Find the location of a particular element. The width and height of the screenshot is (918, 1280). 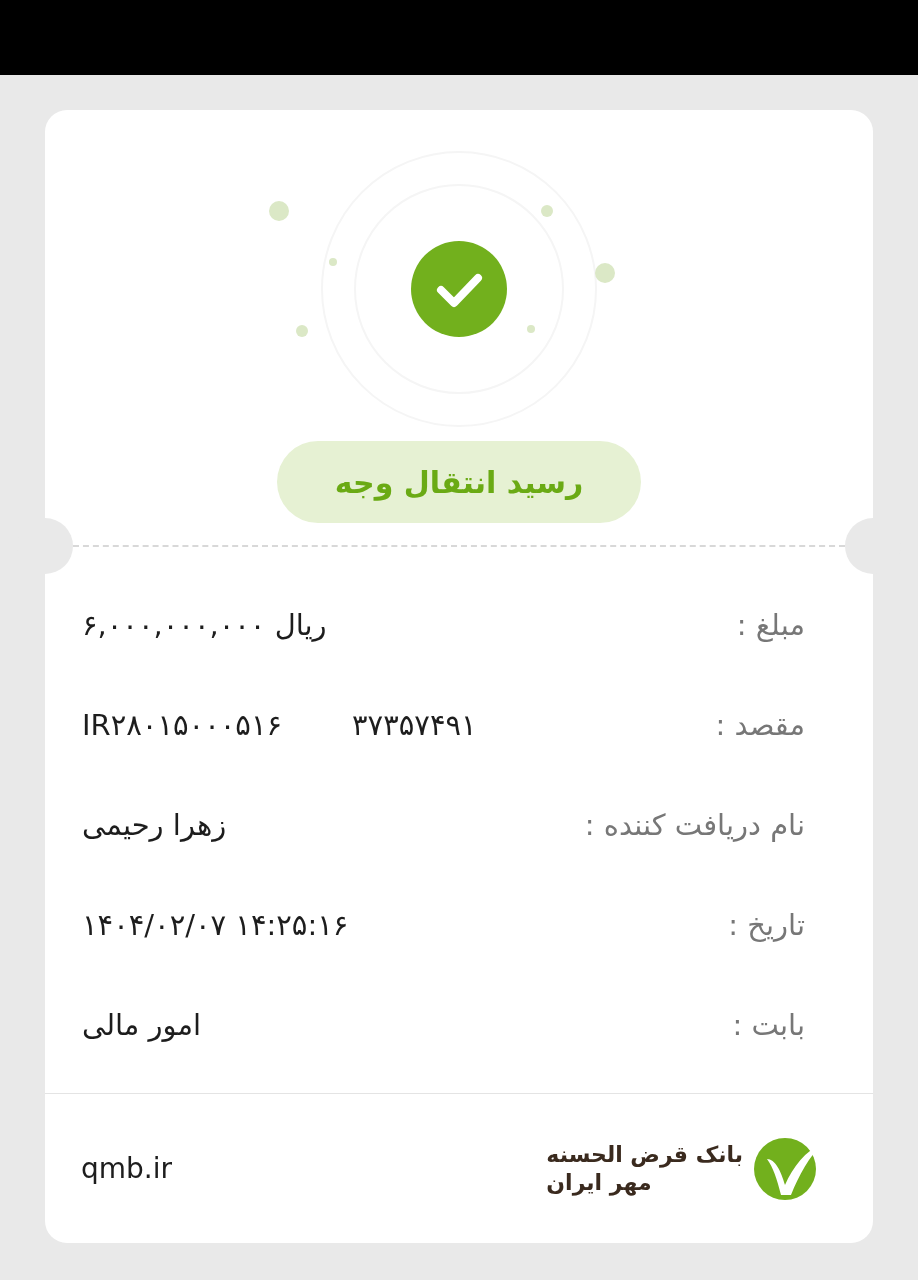

field-value: ۳۷۳۵۷۴۹۱ is located at coordinates (414, 725).